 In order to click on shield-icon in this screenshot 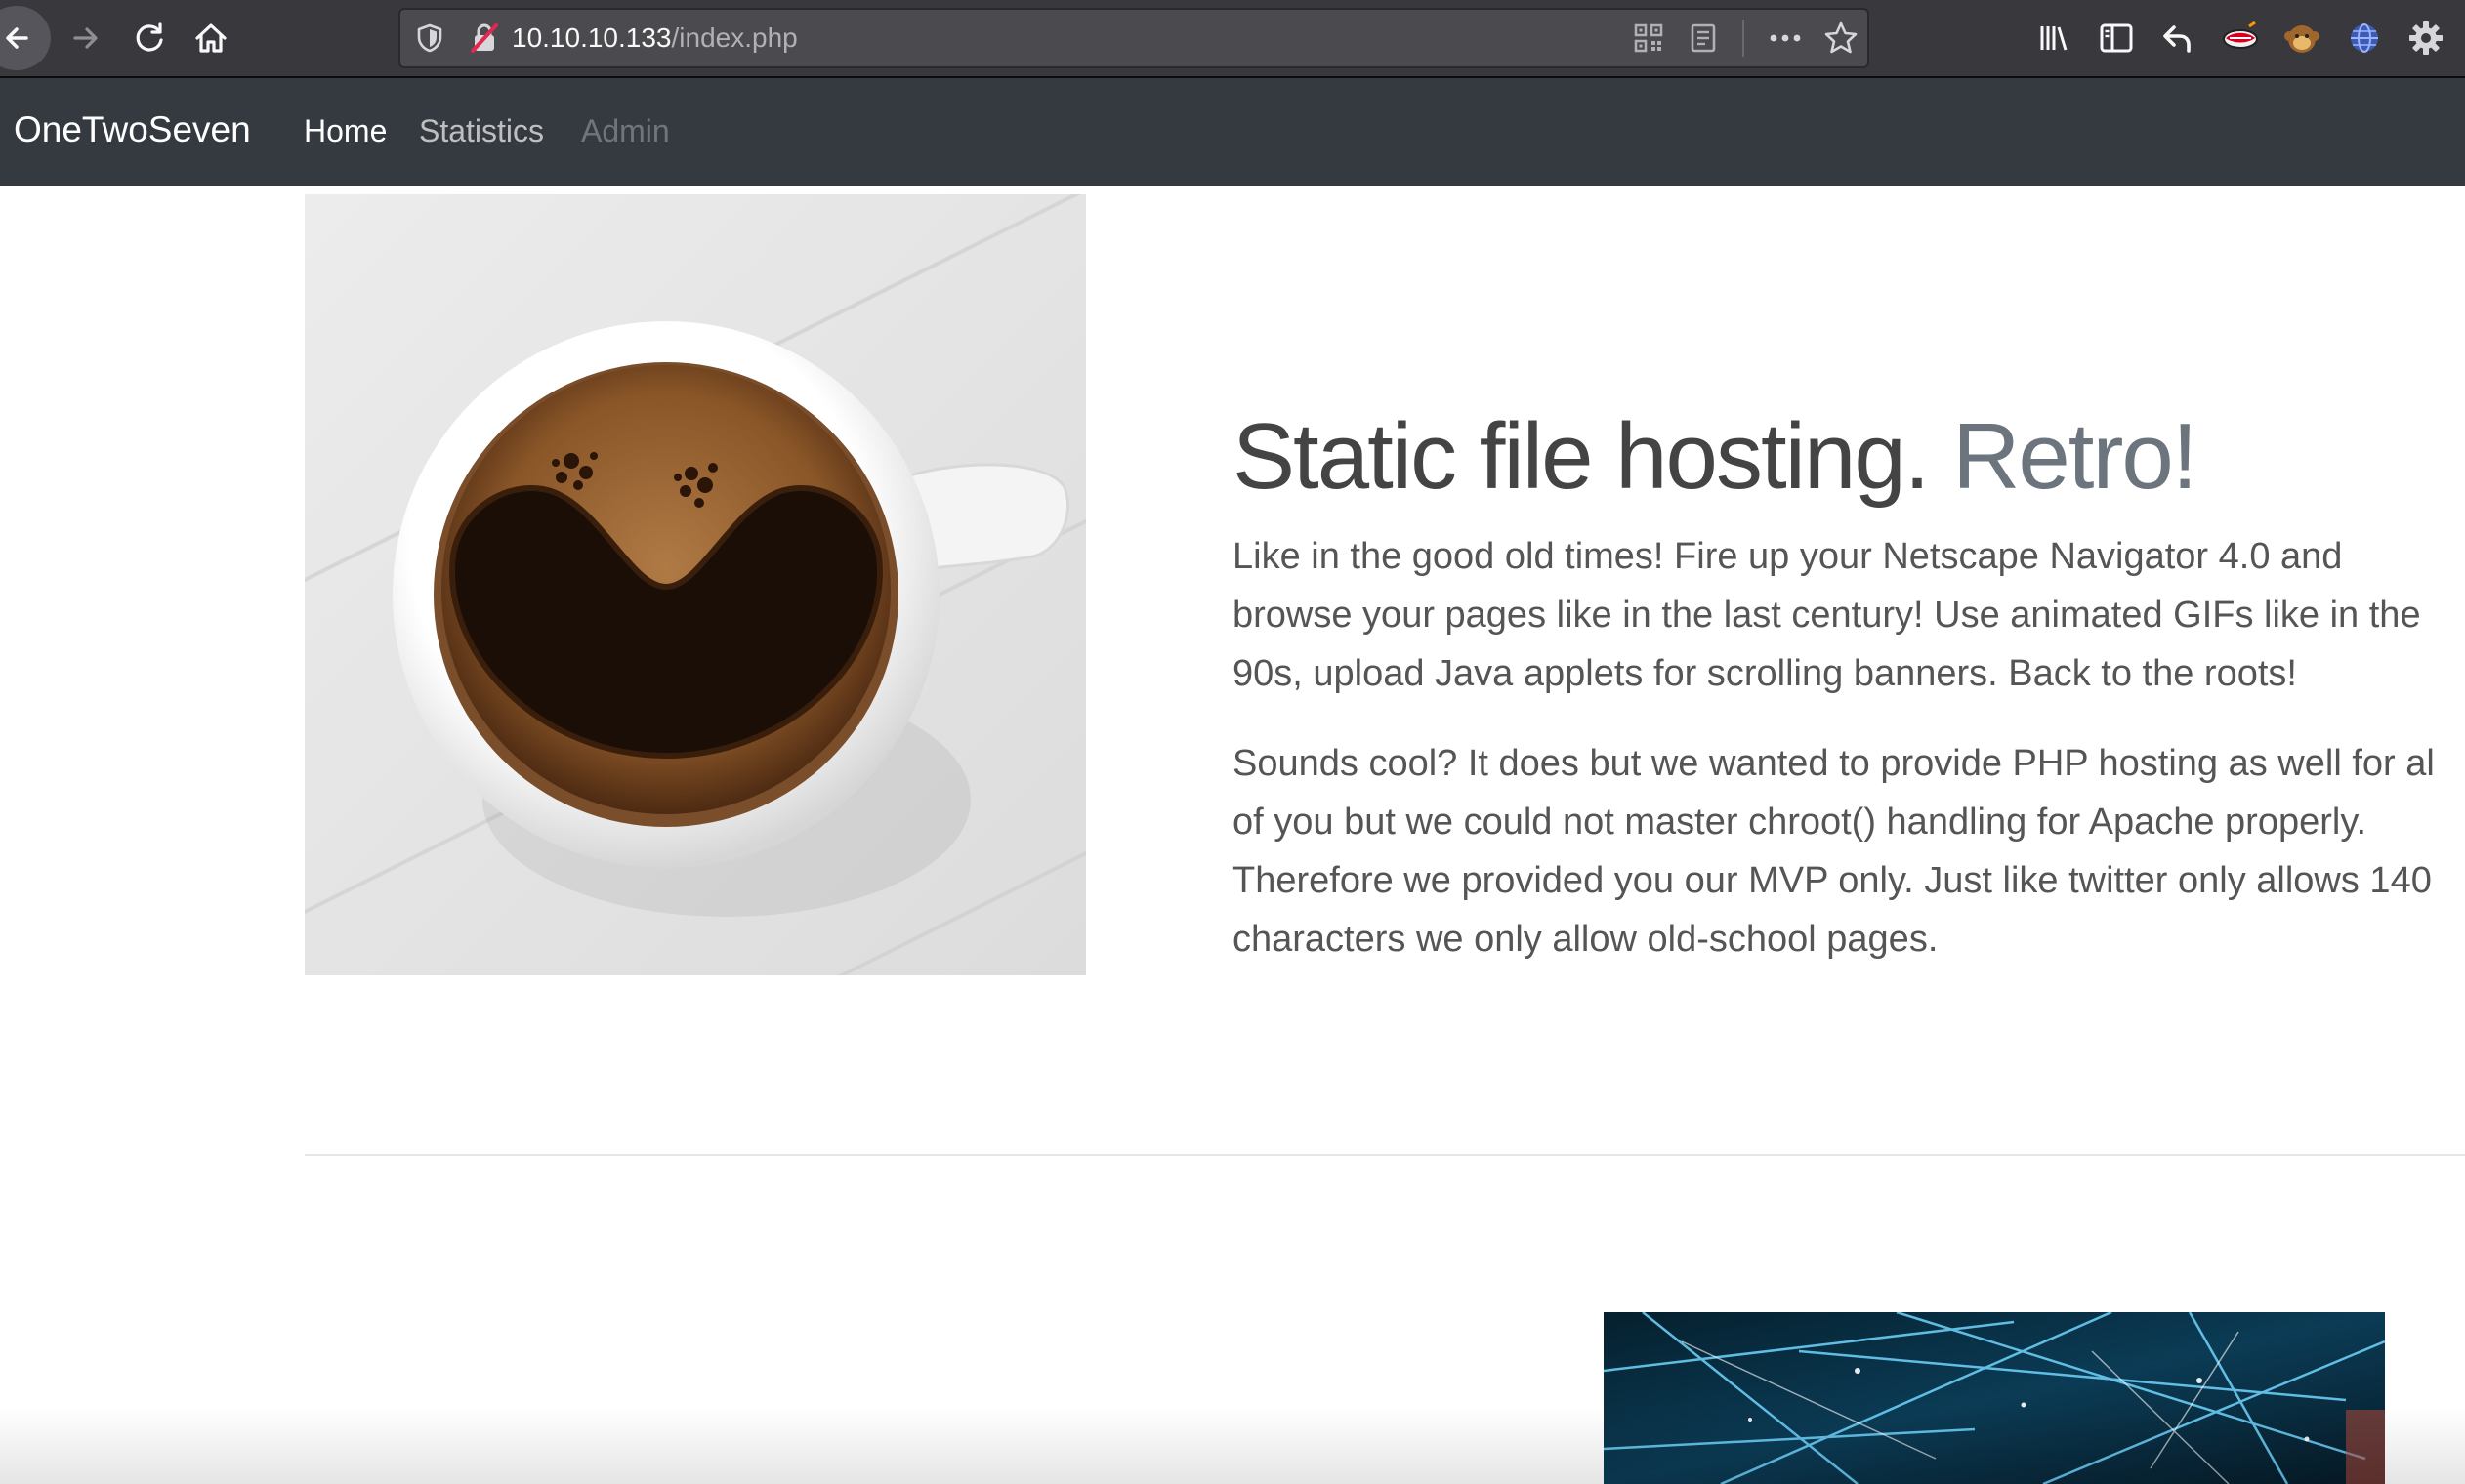, I will do `click(429, 38)`.